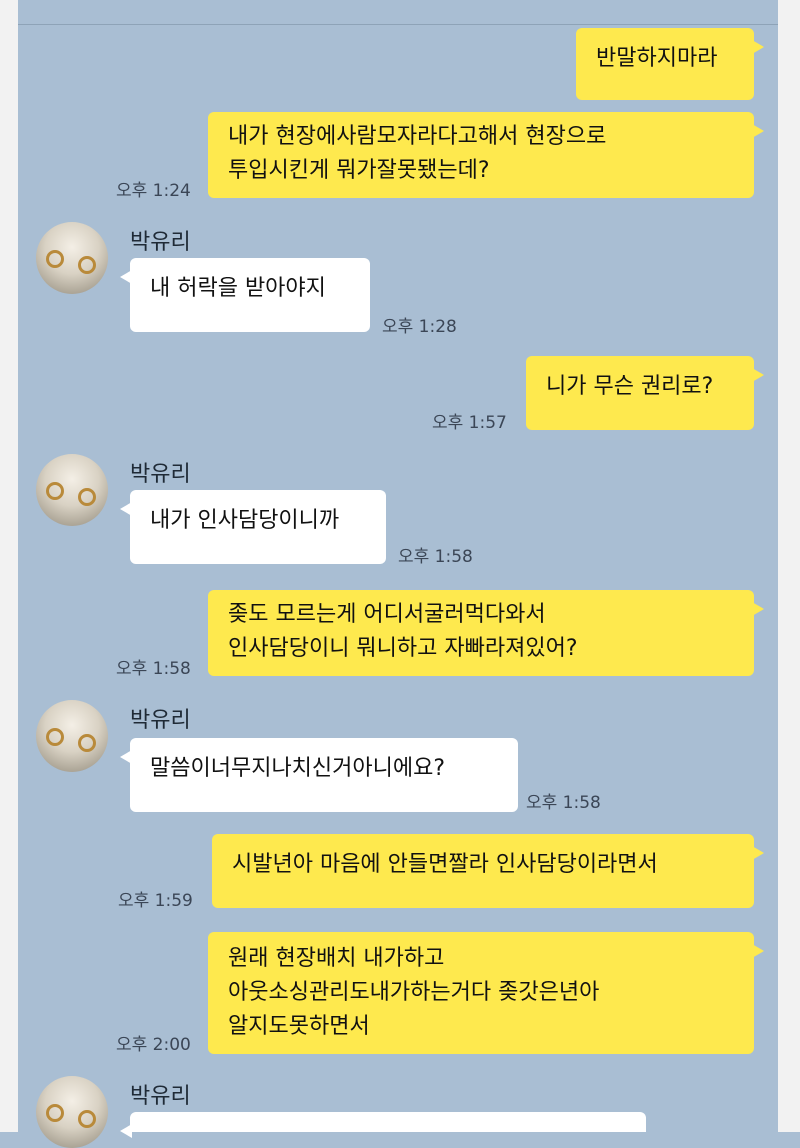 This screenshot has width=800, height=1148. What do you see at coordinates (486, 155) in the screenshot?
I see `message-bubble-mine: 내가 현장에사람모자라다고해서 현장으로 투입시킨게 뭐가잘못됐는데?` at bounding box center [486, 155].